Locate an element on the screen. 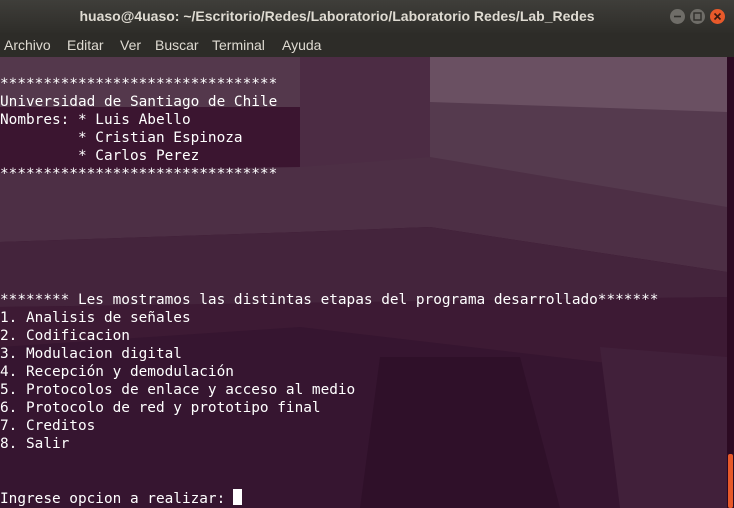 The width and height of the screenshot is (734, 508). menu-archivo: Archivo is located at coordinates (27, 45).